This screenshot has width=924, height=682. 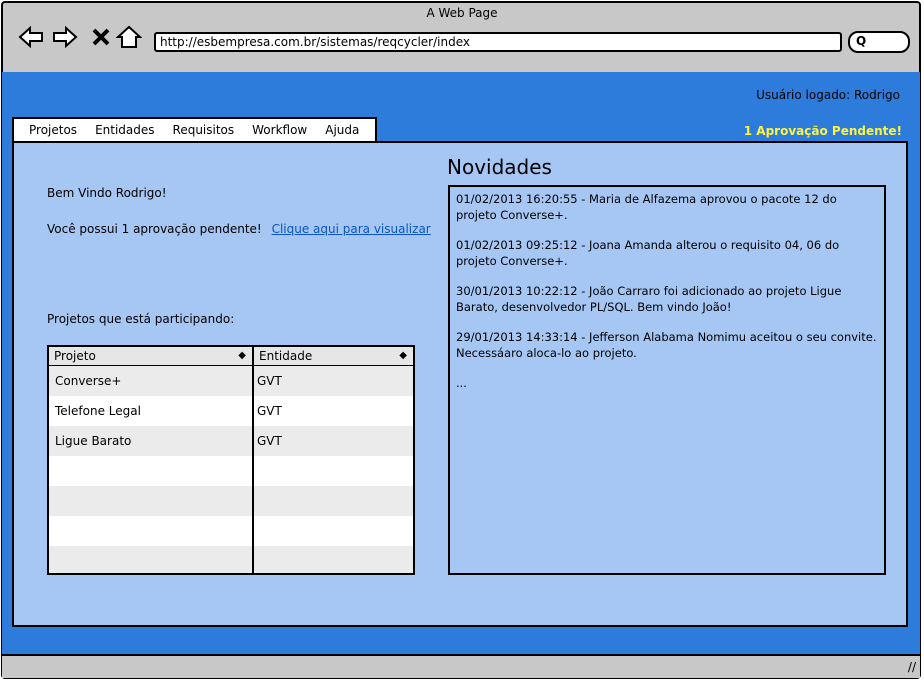 I want to click on column-label: Projeto, so click(x=75, y=356).